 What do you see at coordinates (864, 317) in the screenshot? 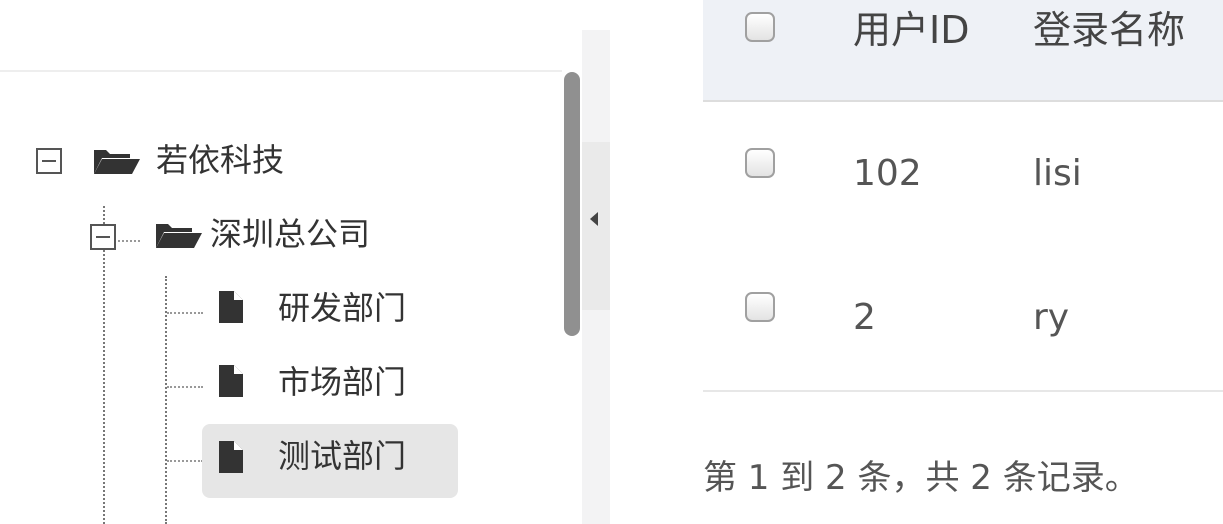
I see `cell-user-id: 2` at bounding box center [864, 317].